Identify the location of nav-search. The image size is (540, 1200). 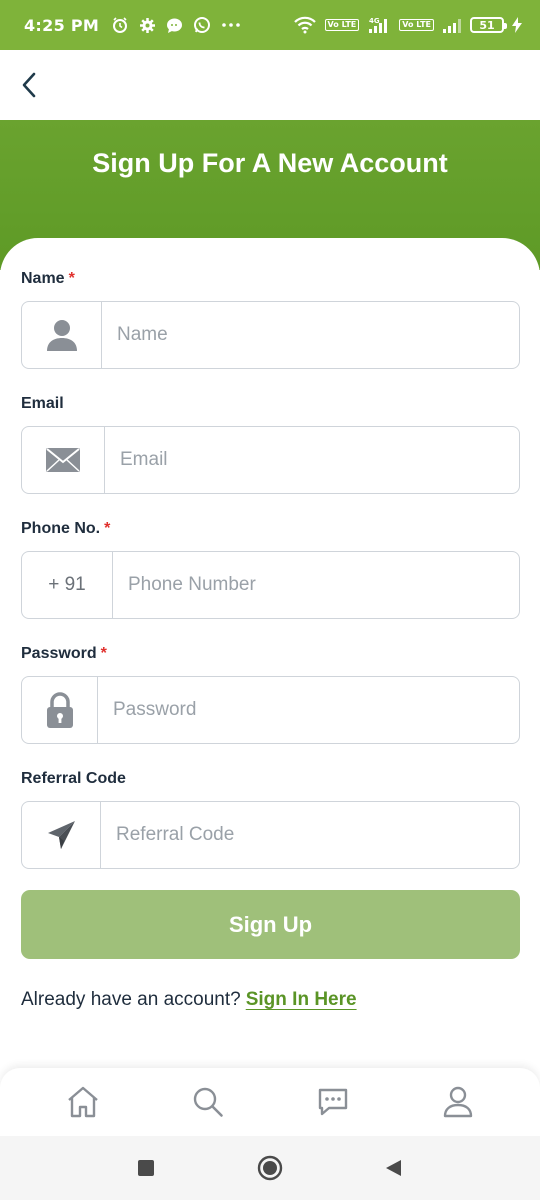
(208, 1102).